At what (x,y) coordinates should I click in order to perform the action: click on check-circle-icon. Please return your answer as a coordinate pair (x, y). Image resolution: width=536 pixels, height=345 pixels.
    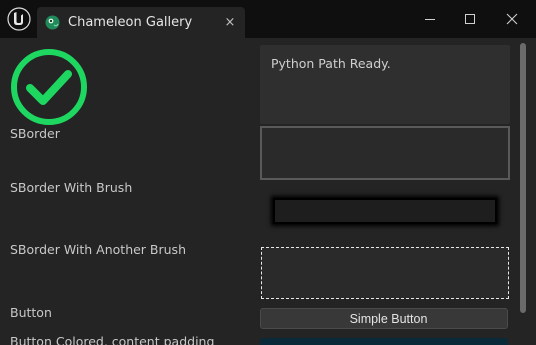
    Looking at the image, I should click on (49, 87).